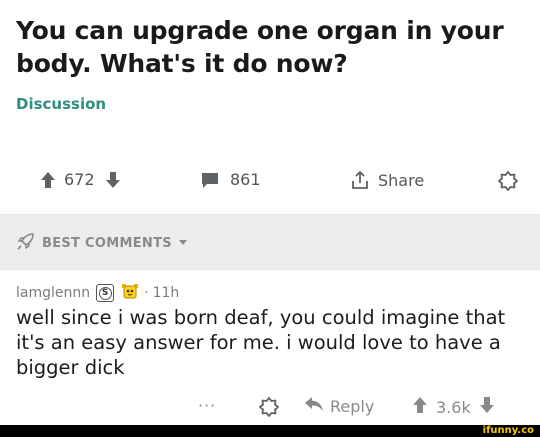  I want to click on reply-label: Reply, so click(352, 406).